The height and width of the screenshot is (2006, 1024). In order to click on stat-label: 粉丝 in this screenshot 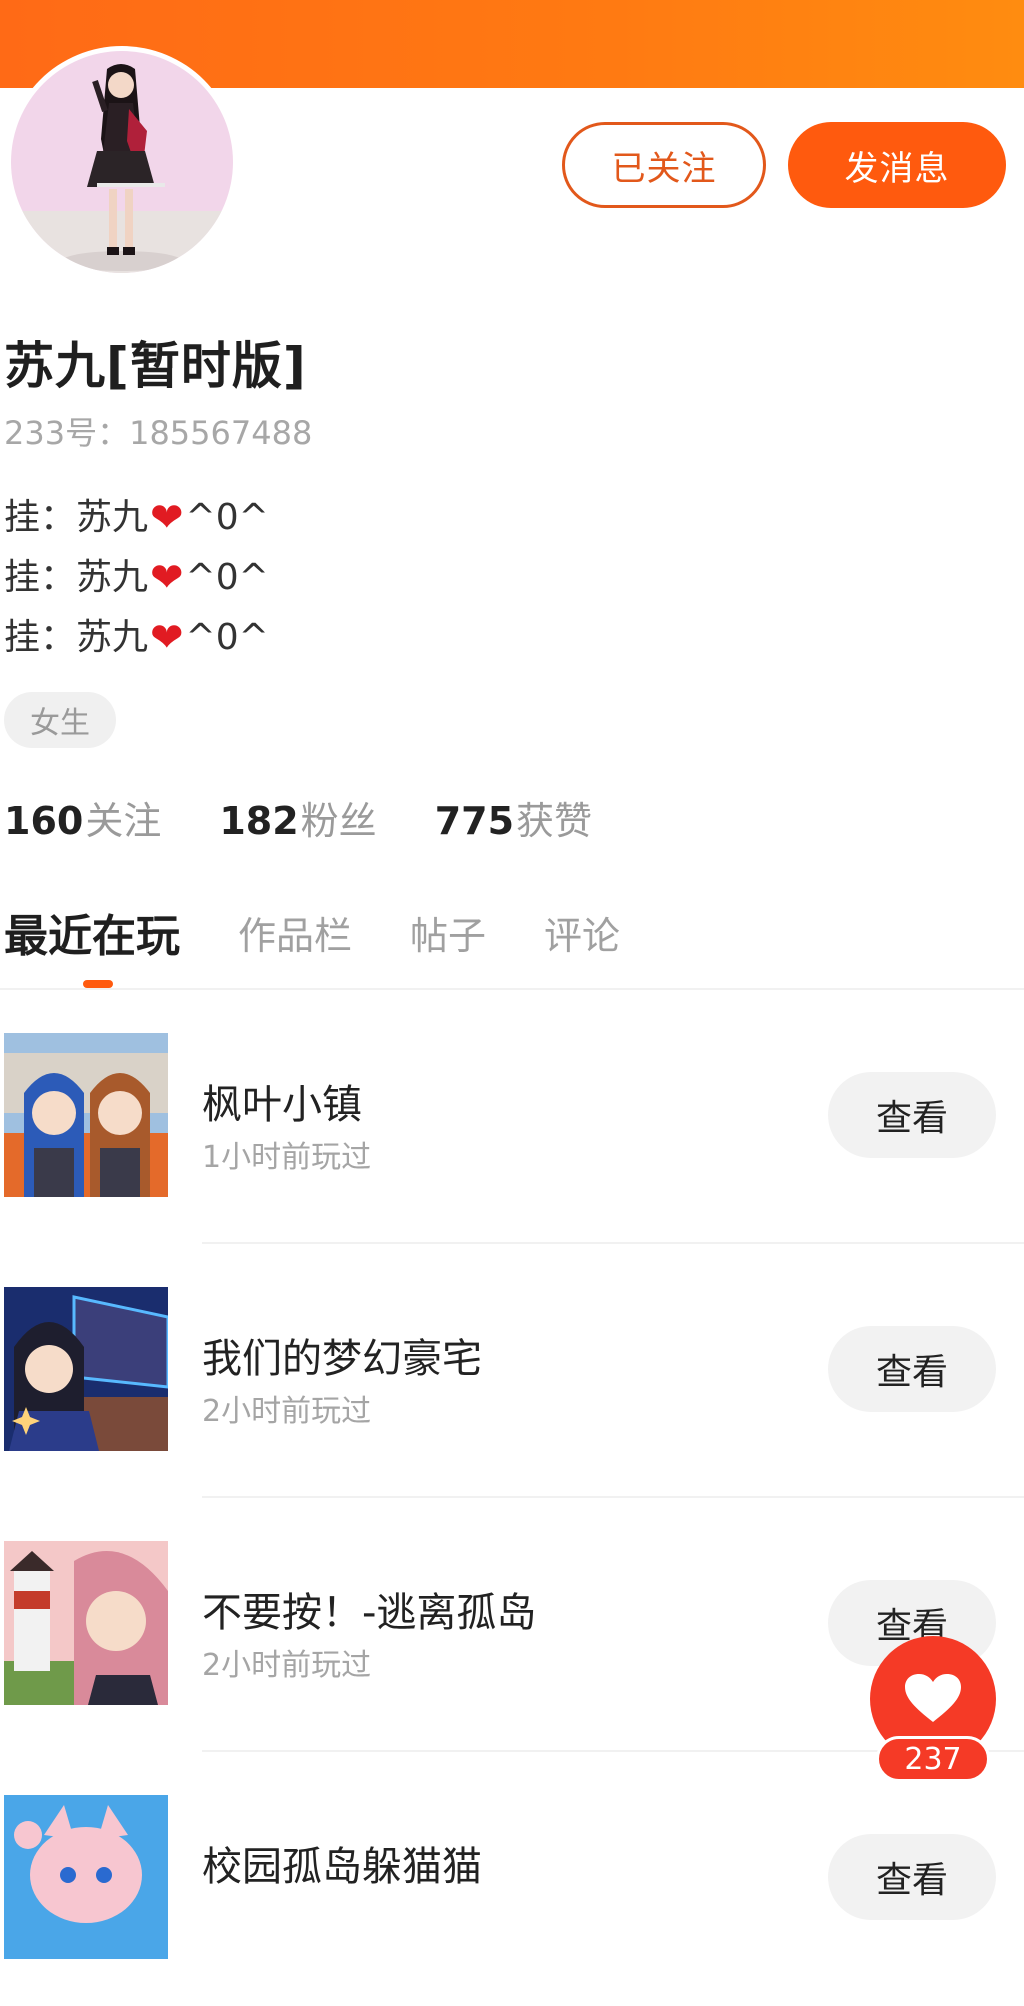, I will do `click(338, 821)`.